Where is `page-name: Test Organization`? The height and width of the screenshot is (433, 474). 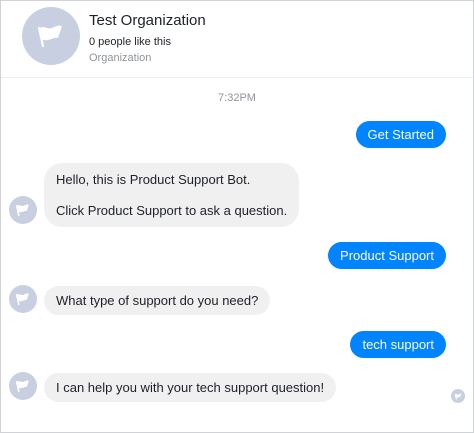
page-name: Test Organization is located at coordinates (147, 20).